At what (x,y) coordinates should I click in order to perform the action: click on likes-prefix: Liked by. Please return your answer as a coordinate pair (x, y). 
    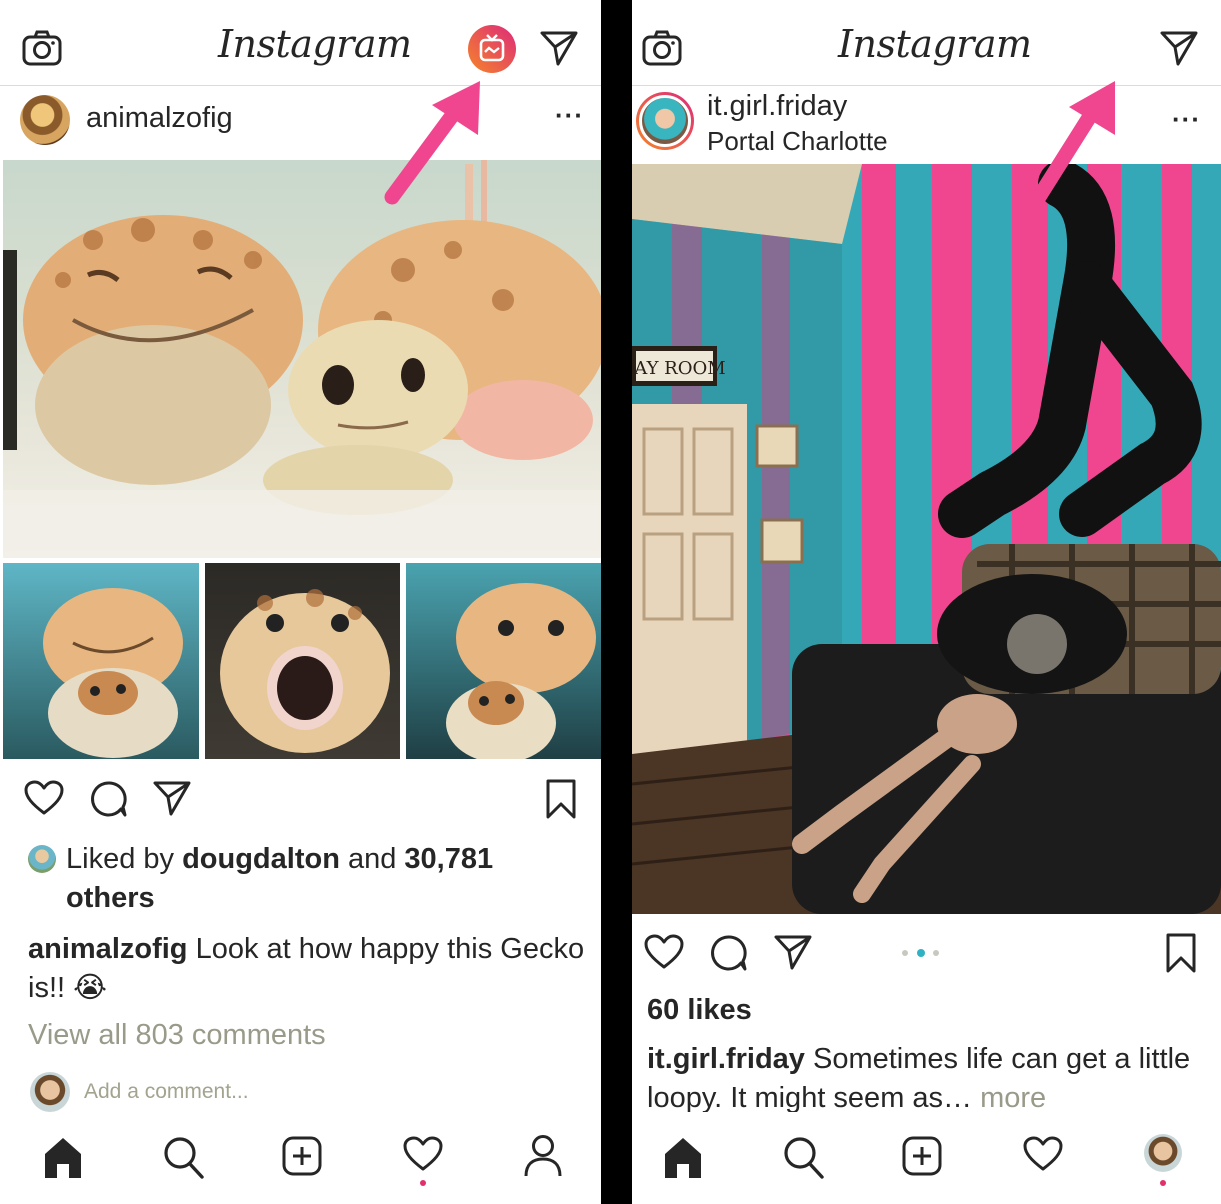
    Looking at the image, I should click on (124, 859).